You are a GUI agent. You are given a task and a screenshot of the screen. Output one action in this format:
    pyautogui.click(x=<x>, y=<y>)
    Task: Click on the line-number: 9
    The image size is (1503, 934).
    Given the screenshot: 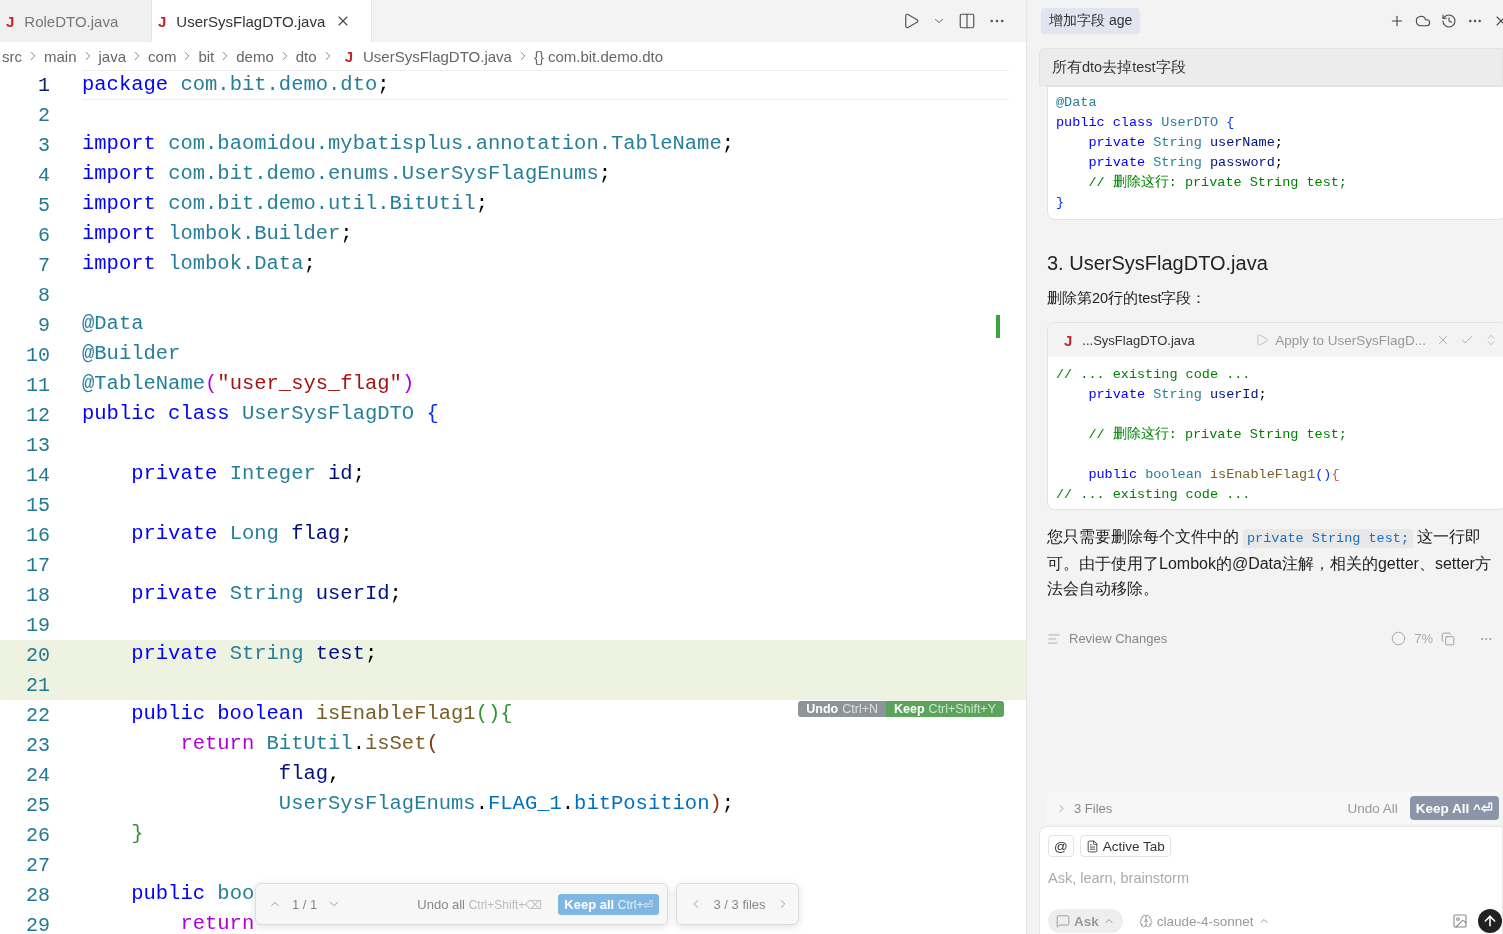 What is the action you would take?
    pyautogui.click(x=43, y=325)
    